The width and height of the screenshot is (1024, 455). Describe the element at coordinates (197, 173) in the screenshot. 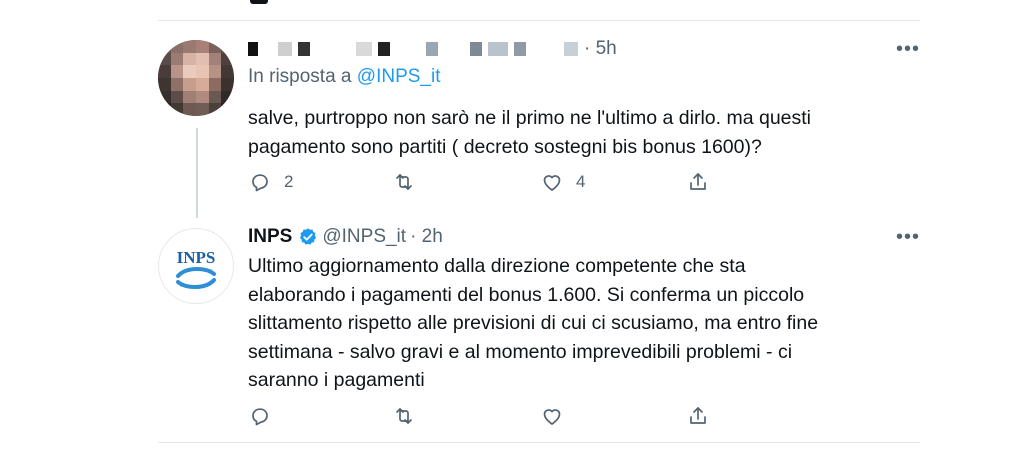

I see `thread-line` at that location.